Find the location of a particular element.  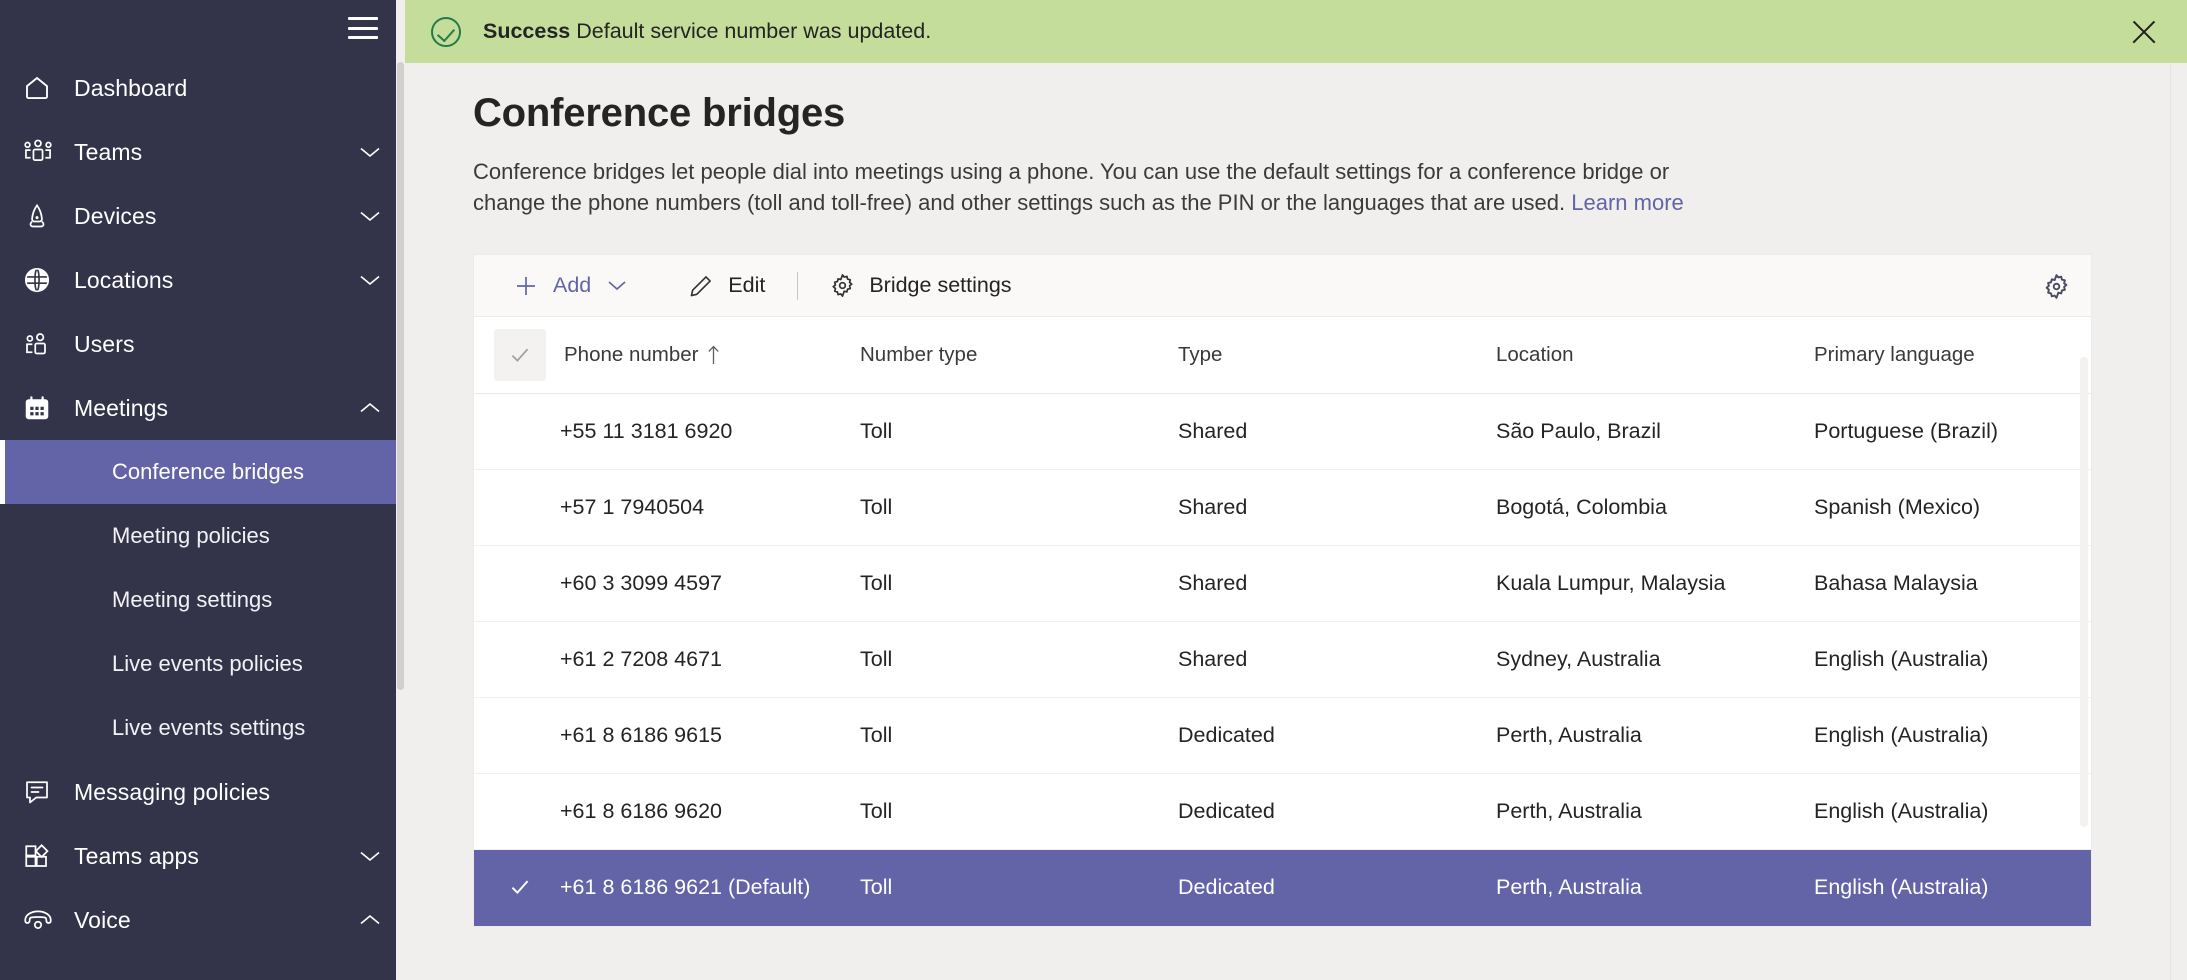

cell-location: Perth, Australia is located at coordinates (1655, 811).